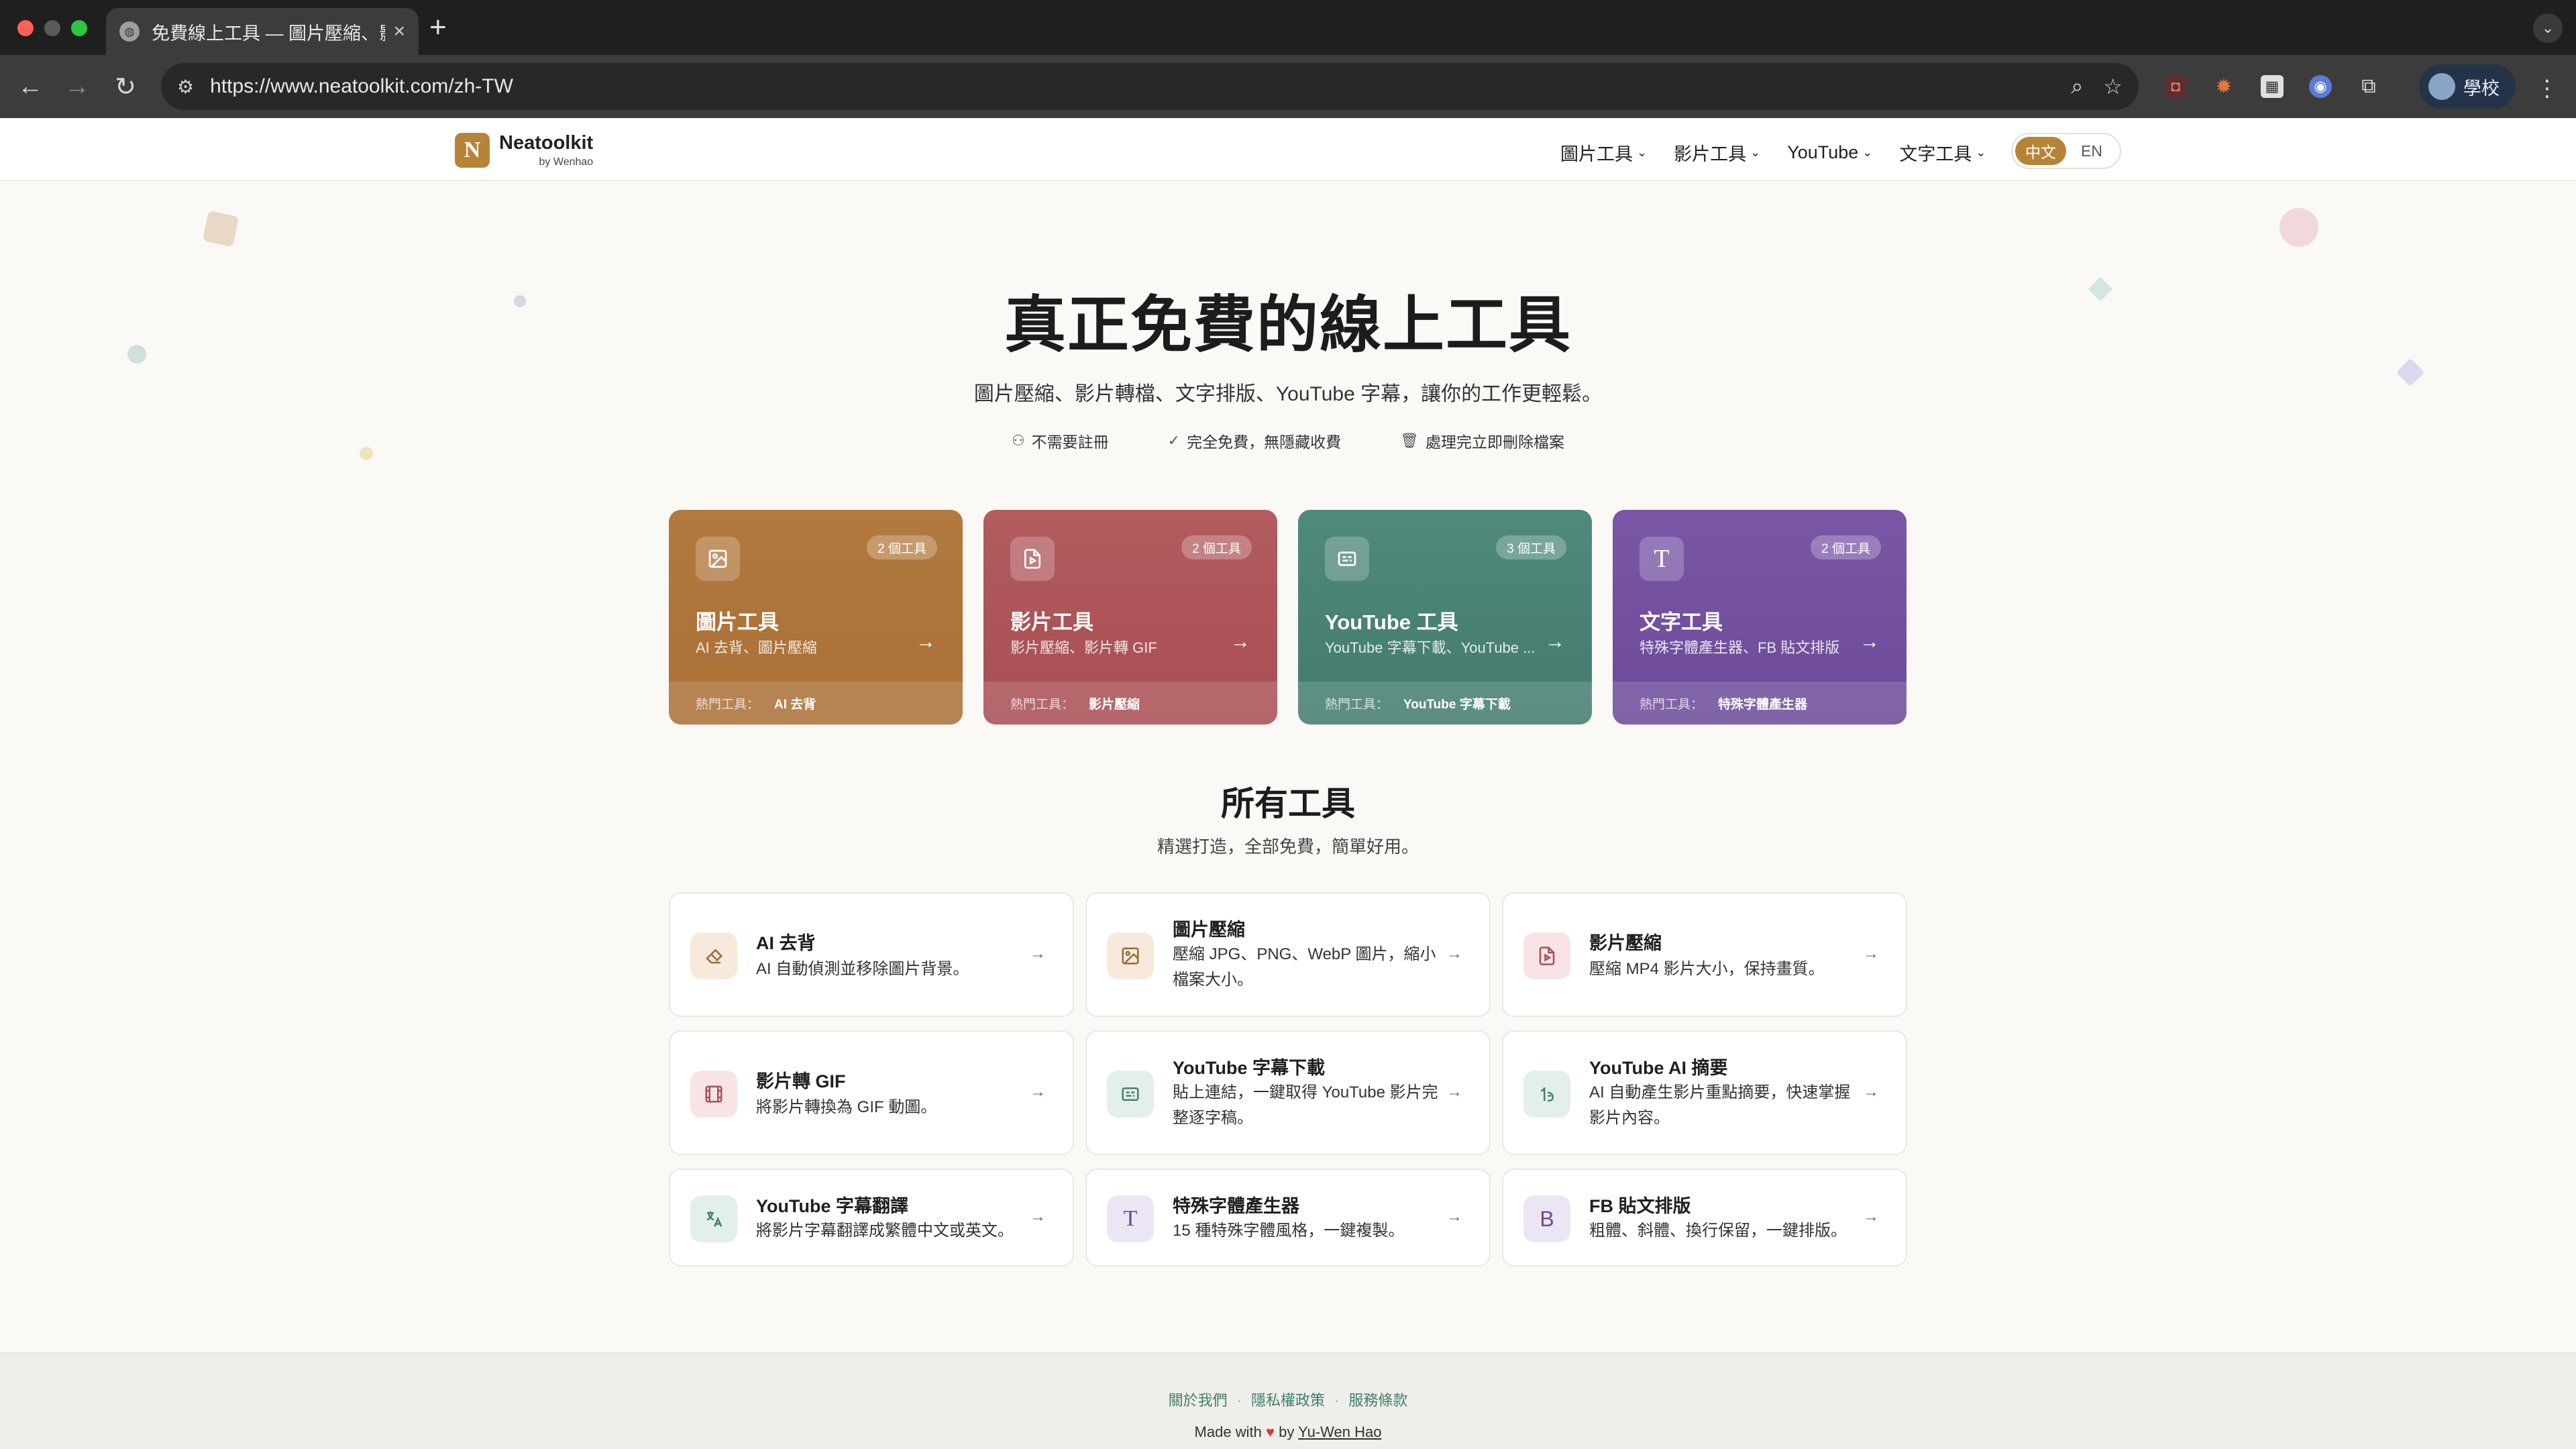  Describe the element at coordinates (1209, 930) in the screenshot. I see `tool-name: 圖片壓縮` at that location.